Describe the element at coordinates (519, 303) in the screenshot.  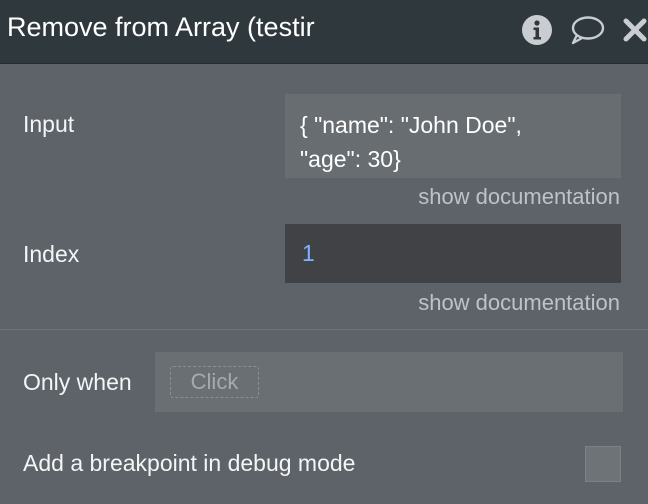
I see `index-show-documentation-link: show documentation` at that location.